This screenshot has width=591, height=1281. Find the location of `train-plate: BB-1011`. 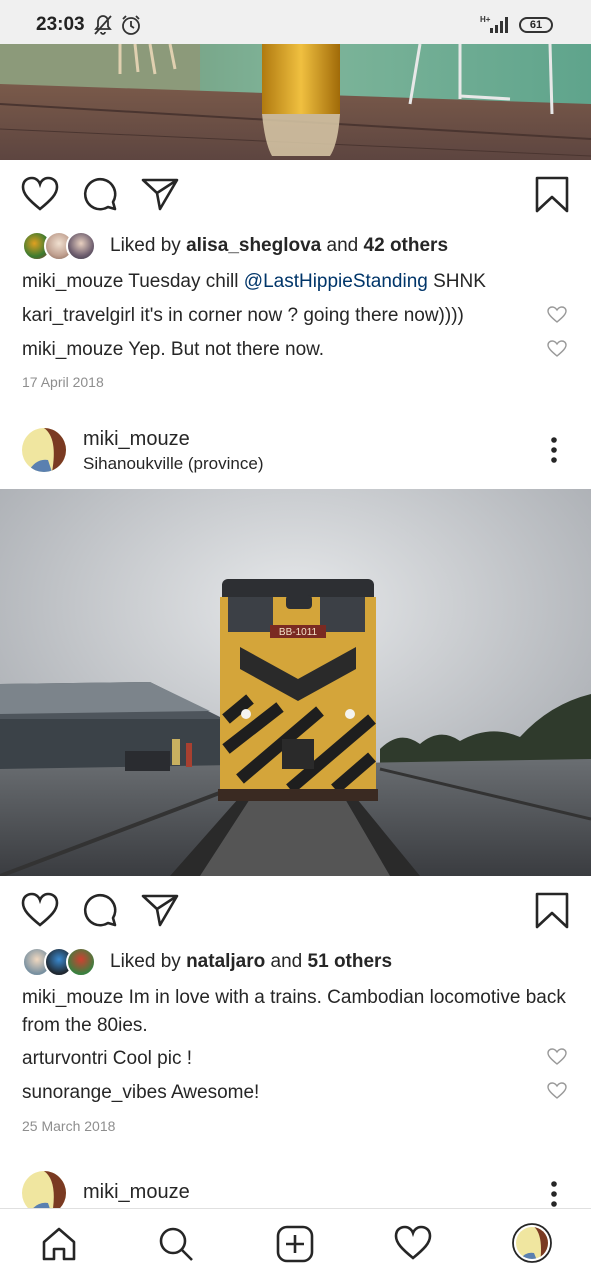

train-plate: BB-1011 is located at coordinates (298, 632).